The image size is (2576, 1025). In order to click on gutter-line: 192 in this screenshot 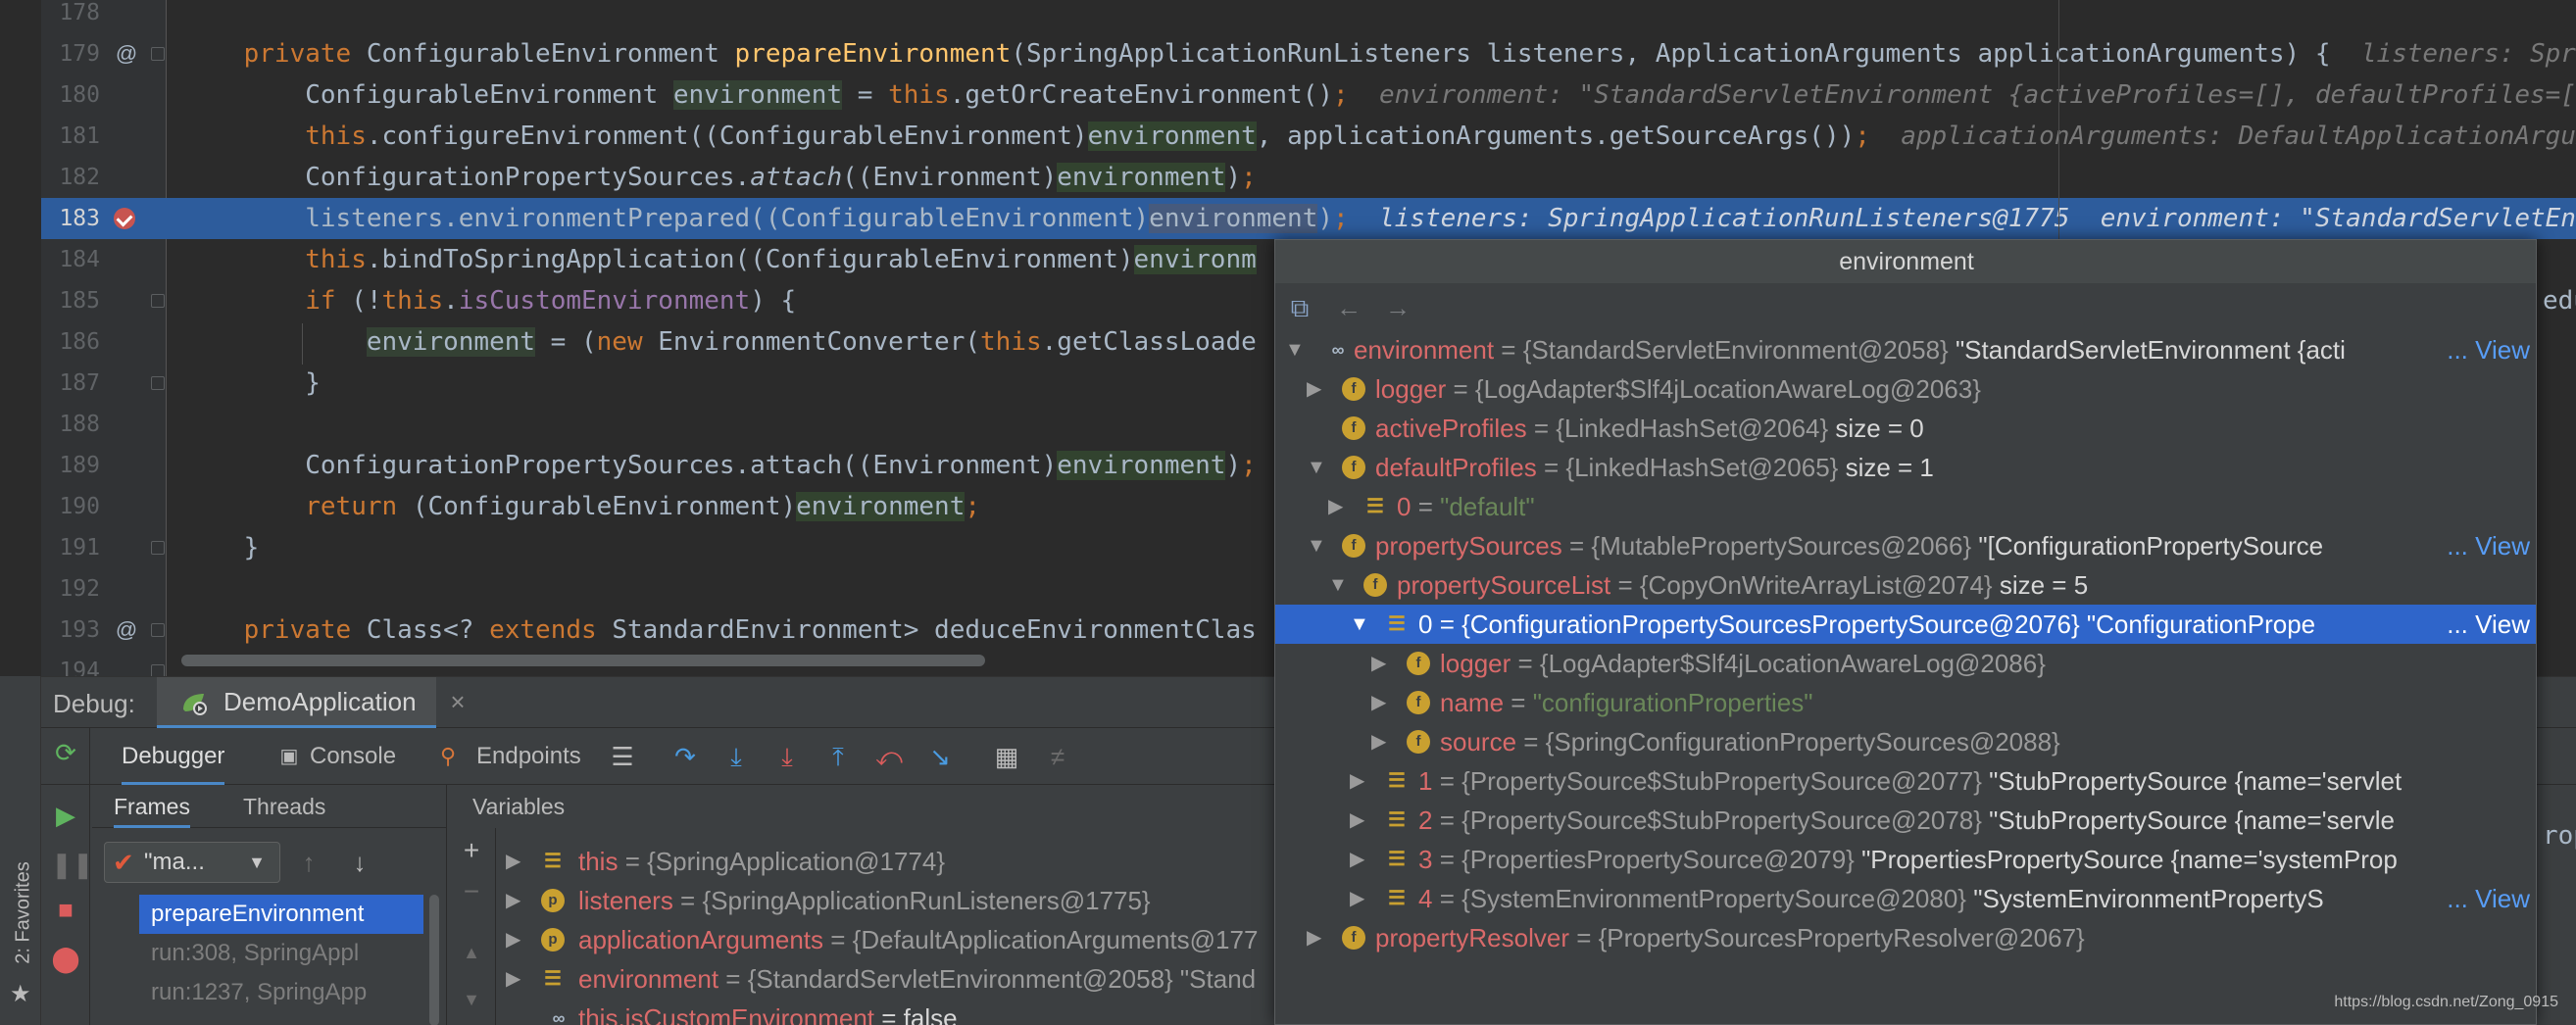, I will do `click(104, 589)`.